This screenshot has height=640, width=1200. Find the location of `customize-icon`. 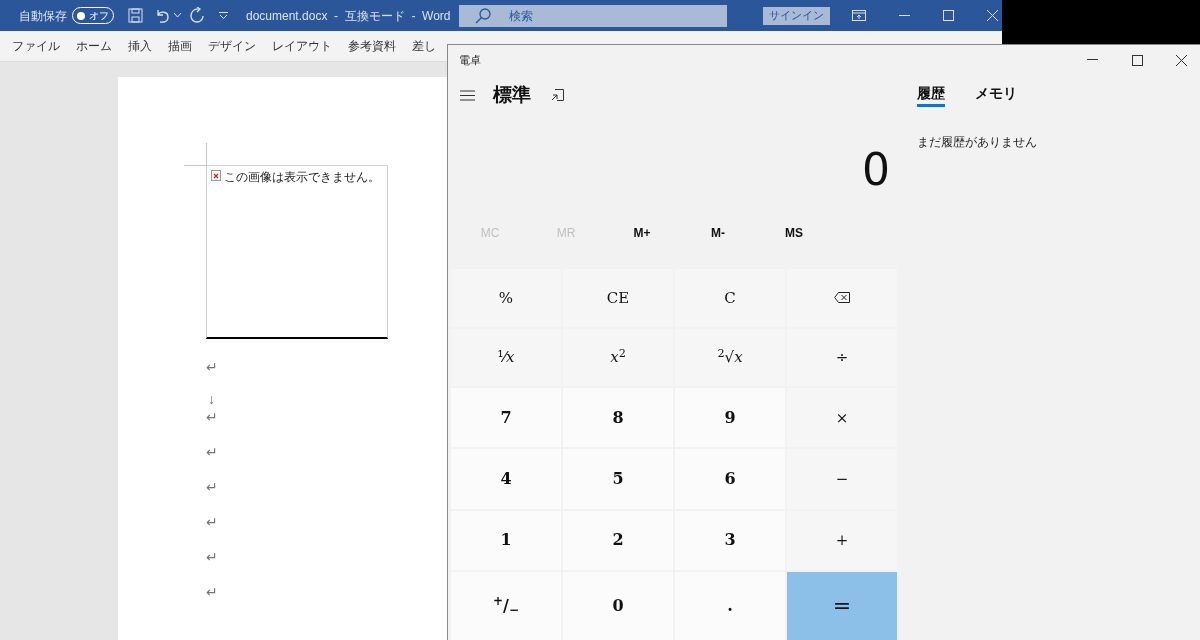

customize-icon is located at coordinates (223, 15).